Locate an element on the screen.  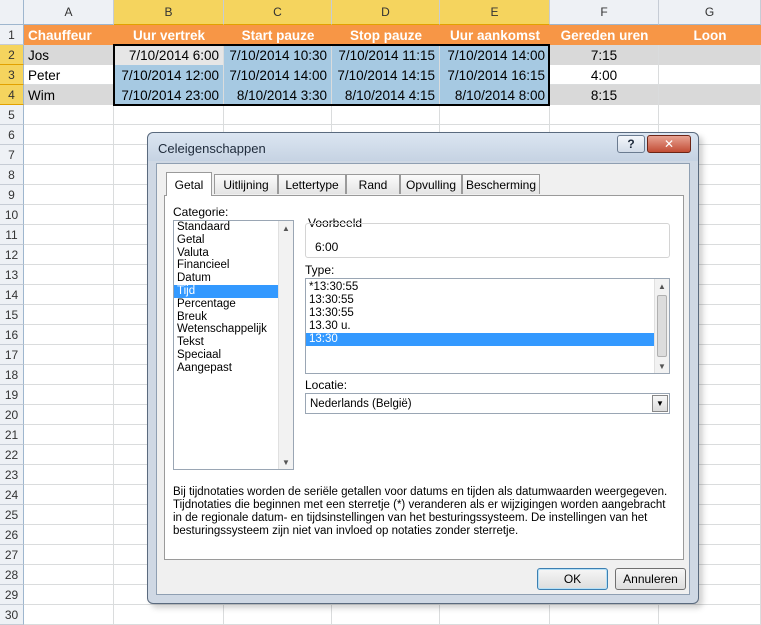
category-item-getal: Getal is located at coordinates (233, 240).